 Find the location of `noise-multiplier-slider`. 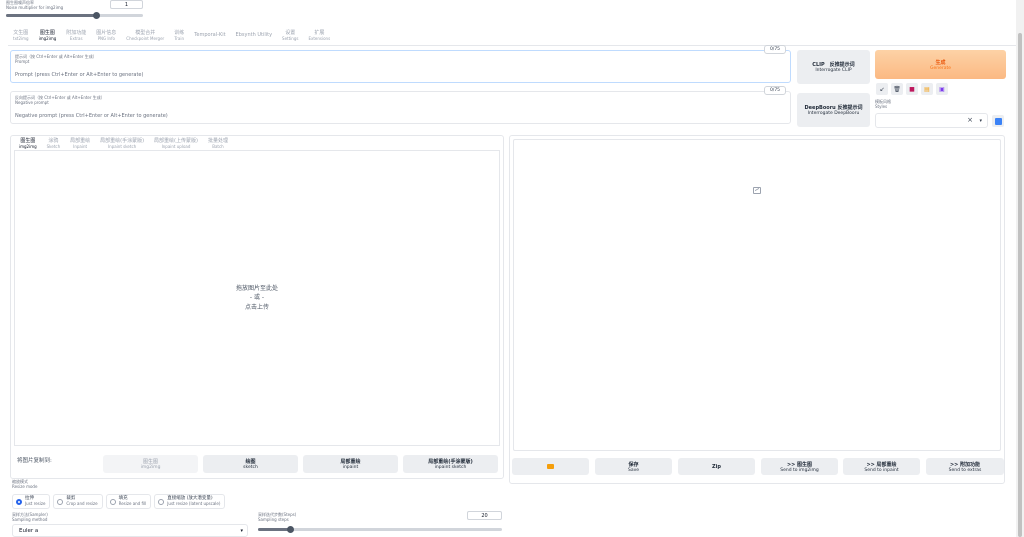

noise-multiplier-slider is located at coordinates (74, 15).